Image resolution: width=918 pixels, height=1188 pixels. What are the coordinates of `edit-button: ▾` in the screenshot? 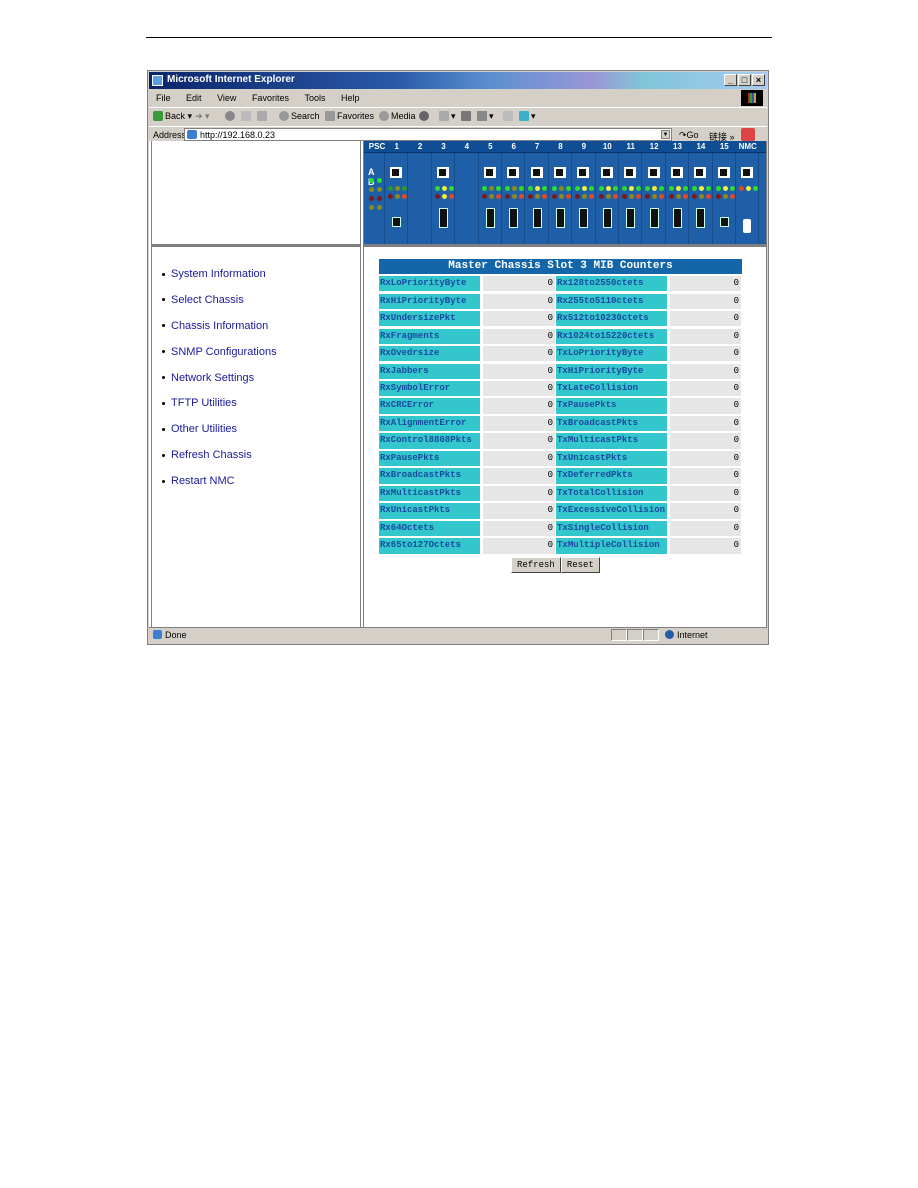 It's located at (485, 116).